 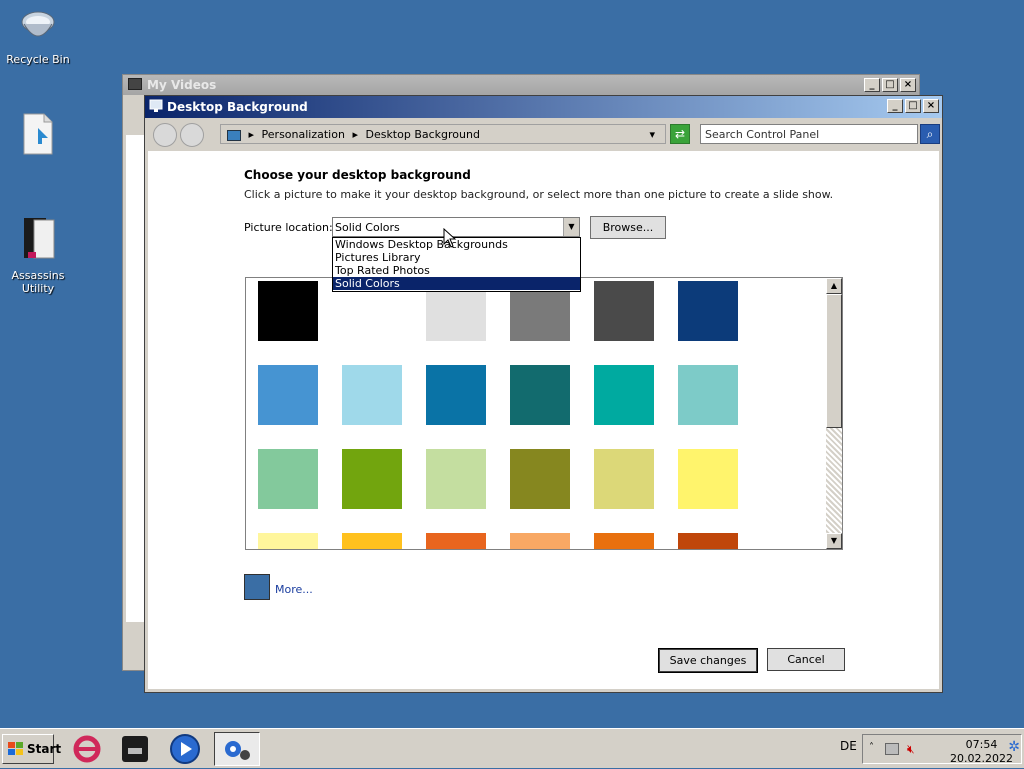 I want to click on save-changes-button: Save changes, so click(x=708, y=660).